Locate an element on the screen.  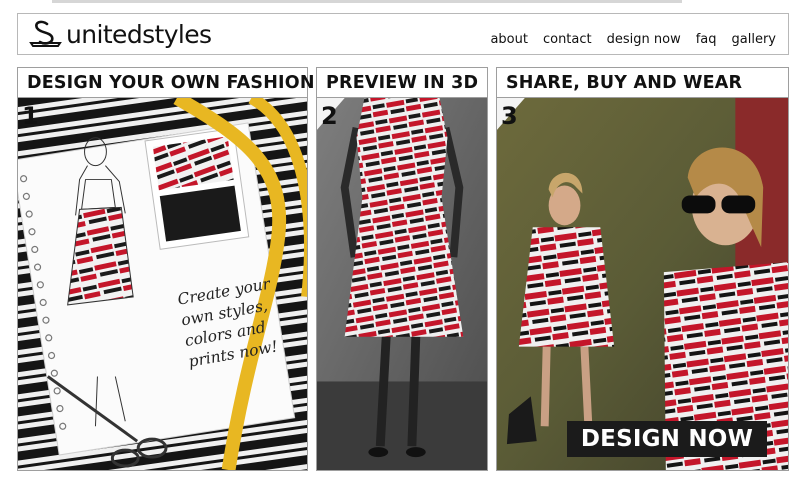
nav-gallery: gallery is located at coordinates (754, 39).